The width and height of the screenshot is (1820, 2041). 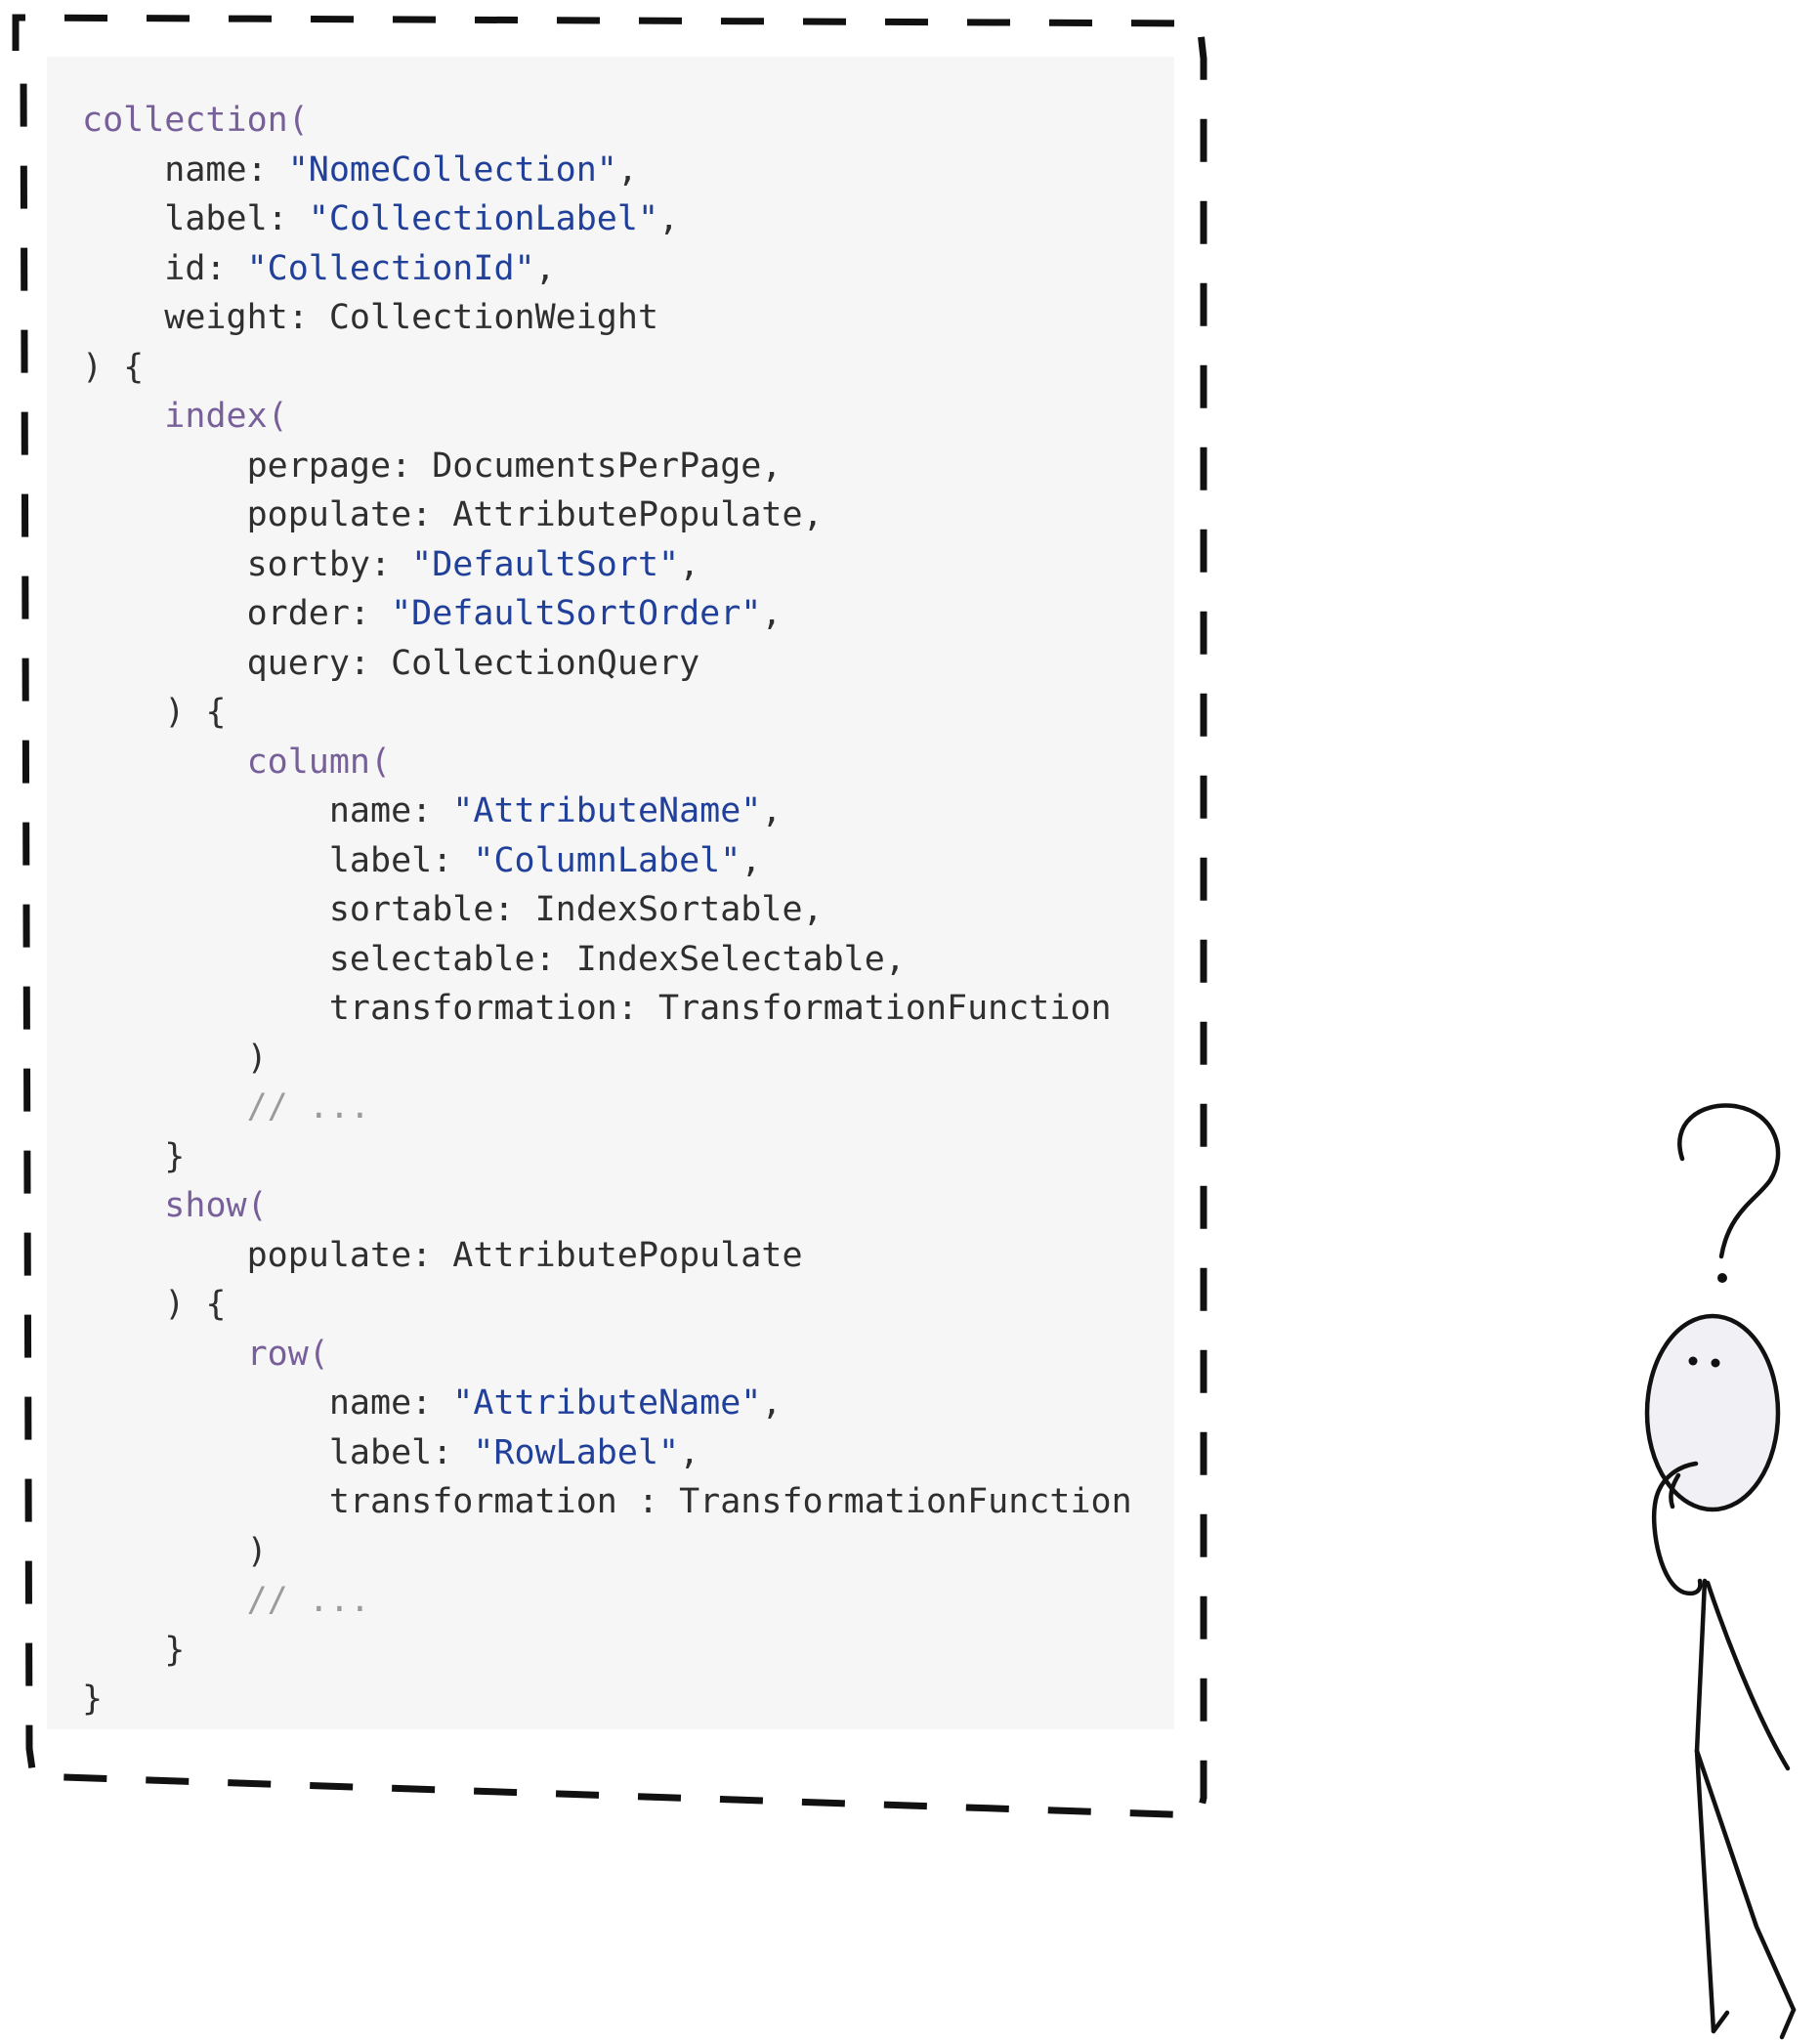 I want to click on code-token: perpage: DocumentsPerPage,, so click(x=432, y=466).